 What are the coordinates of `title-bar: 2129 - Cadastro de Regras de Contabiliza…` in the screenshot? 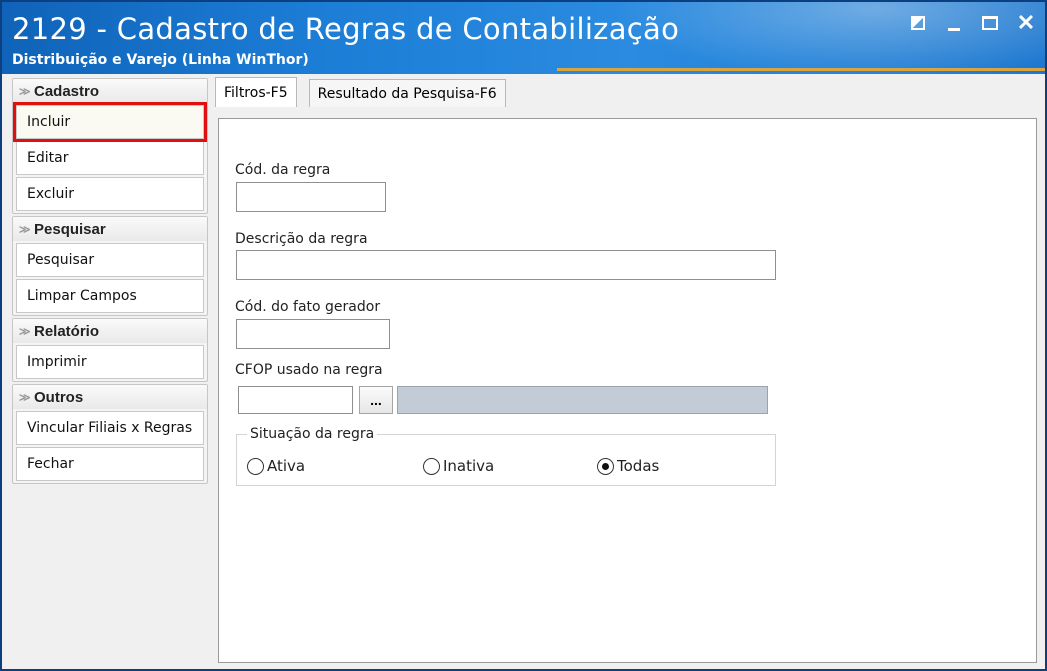 It's located at (523, 38).